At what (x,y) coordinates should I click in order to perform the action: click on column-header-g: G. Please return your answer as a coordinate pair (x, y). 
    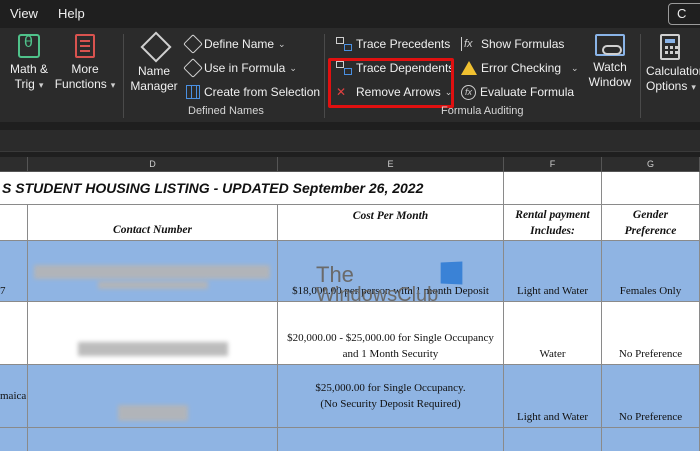
    Looking at the image, I should click on (651, 164).